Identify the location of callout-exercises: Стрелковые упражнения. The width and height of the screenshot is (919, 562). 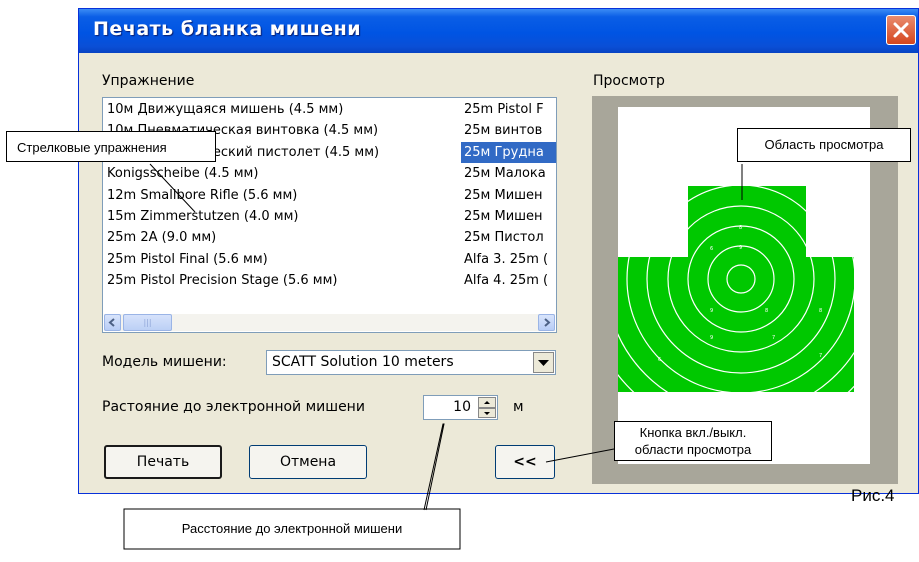
(111, 146).